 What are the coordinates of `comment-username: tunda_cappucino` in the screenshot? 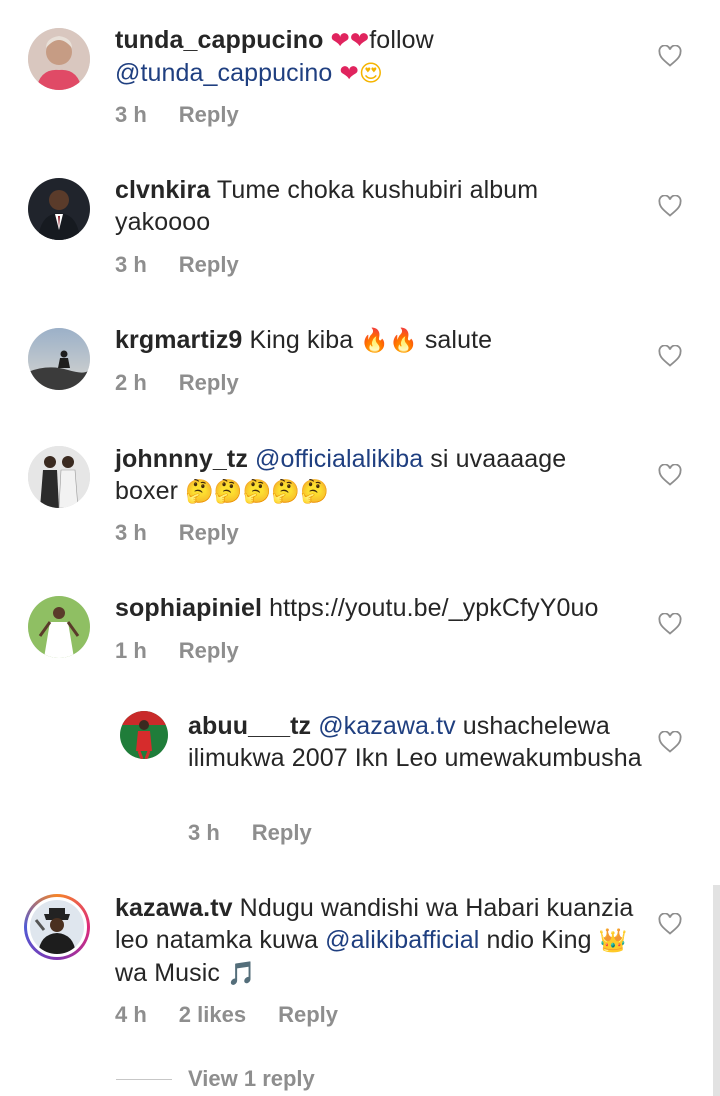 It's located at (219, 40).